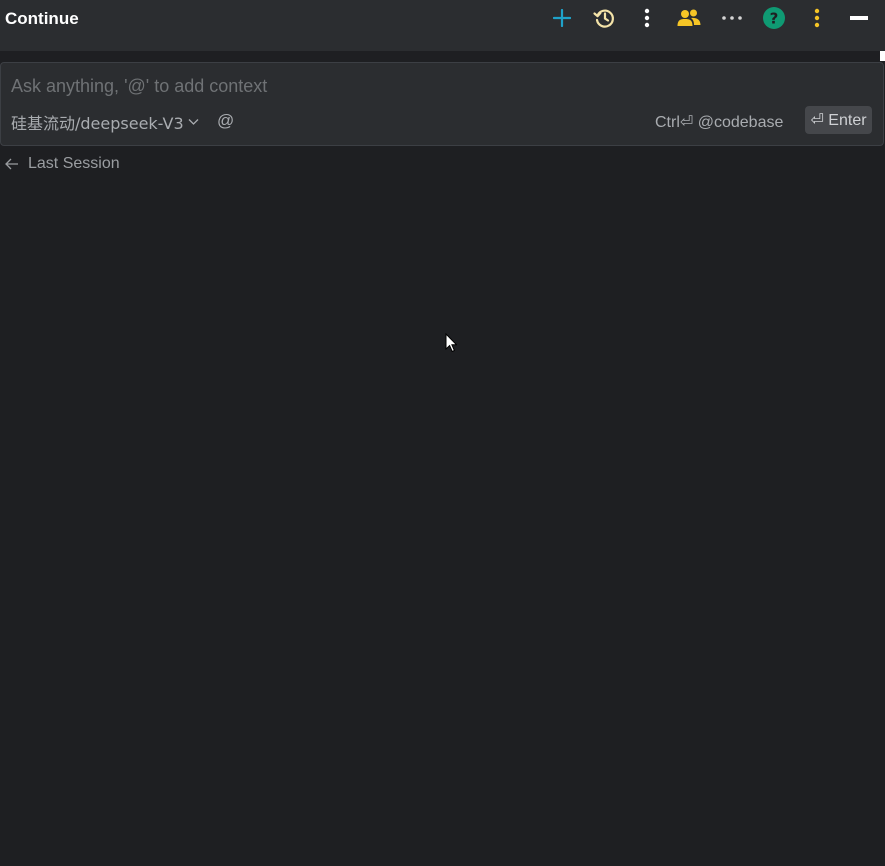 The height and width of the screenshot is (866, 885). I want to click on last-session-link: Last Session, so click(62, 164).